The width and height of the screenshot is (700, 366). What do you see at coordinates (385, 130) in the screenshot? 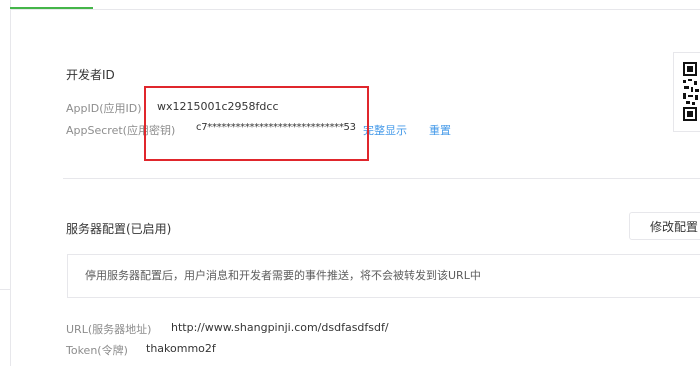
I see `show-full-secret-link: 完整显示` at bounding box center [385, 130].